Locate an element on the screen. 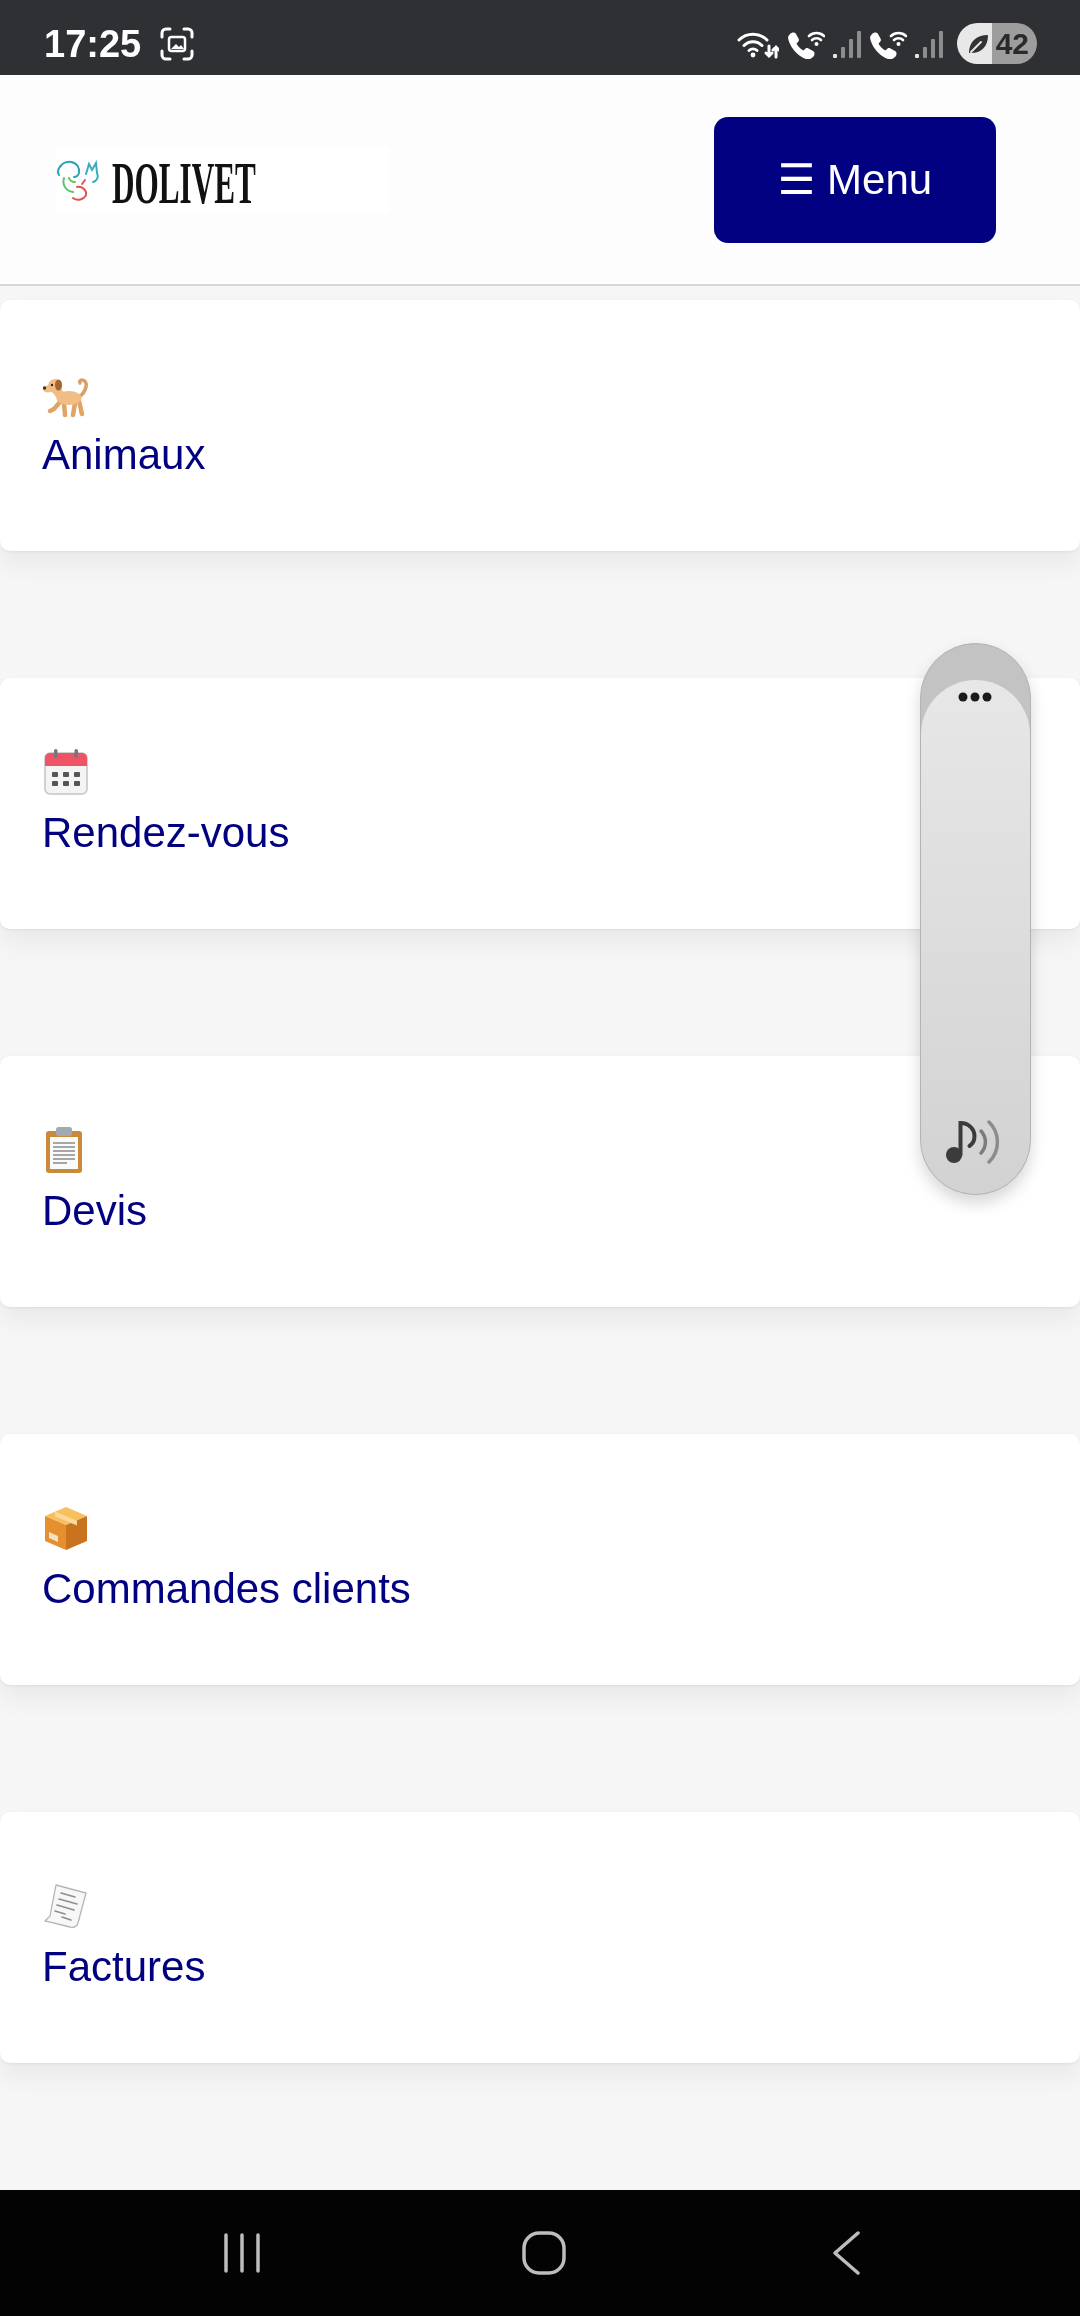 This screenshot has height=2316, width=1080. menu-card: Rendez-vous is located at coordinates (540, 803).